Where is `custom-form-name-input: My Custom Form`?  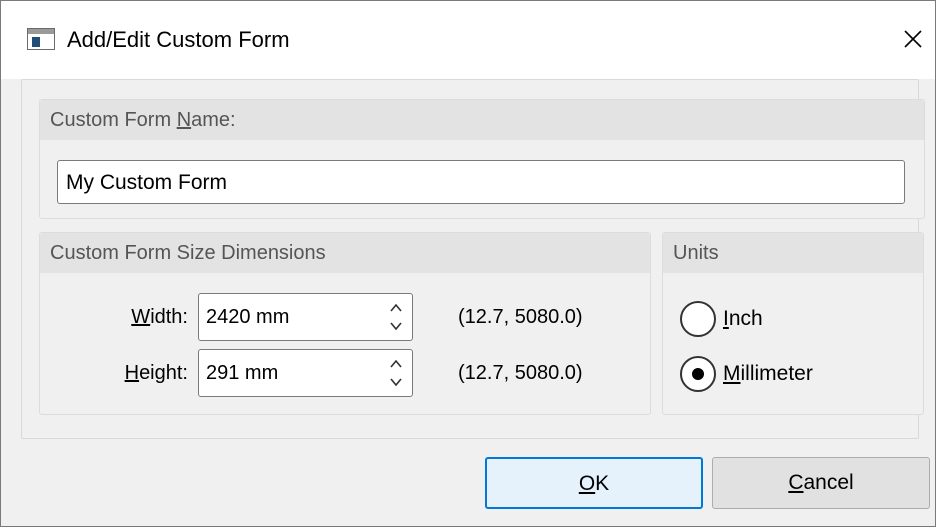 custom-form-name-input: My Custom Form is located at coordinates (481, 182).